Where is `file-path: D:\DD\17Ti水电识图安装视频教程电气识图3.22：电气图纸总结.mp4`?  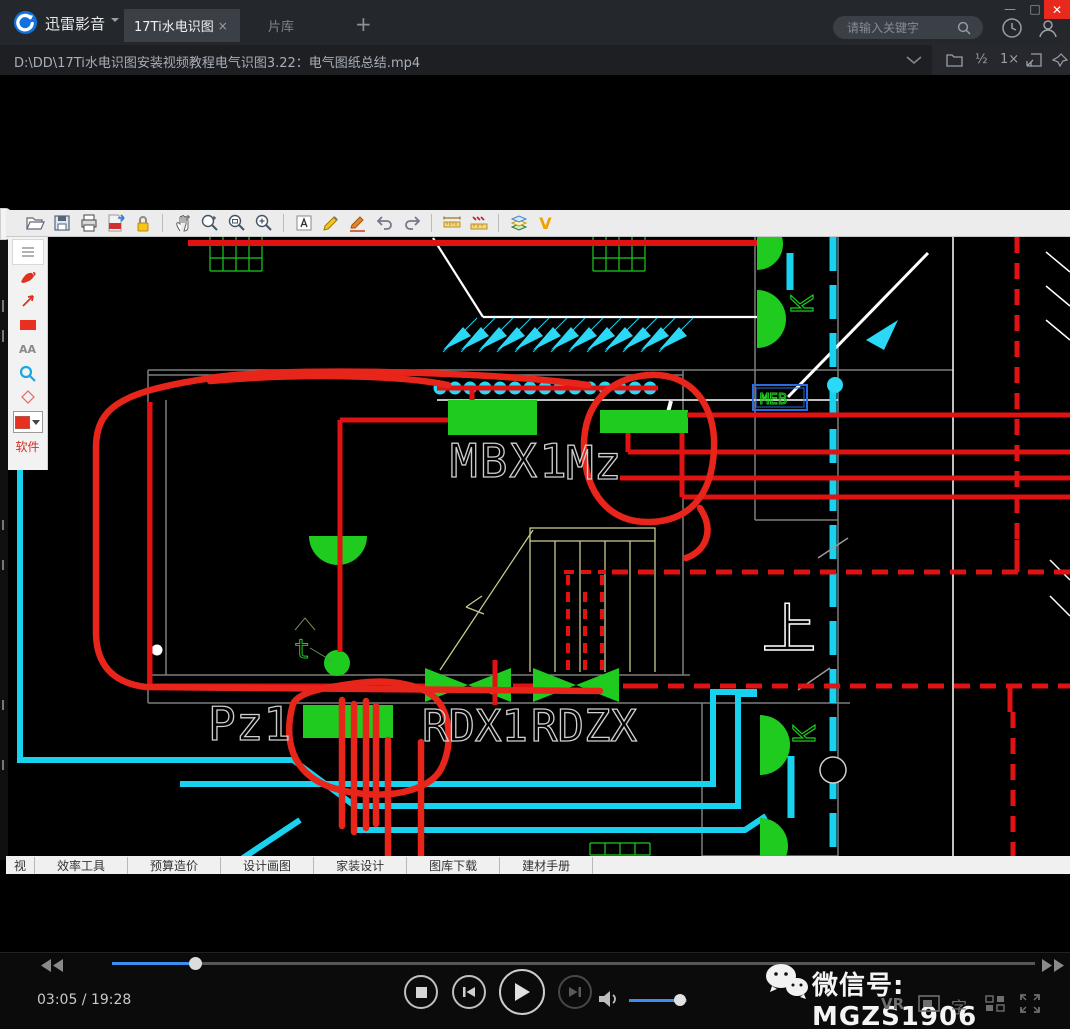
file-path: D:\DD\17Ti水电识图安装视频教程电气识图3.22：电气图纸总结.mp4 is located at coordinates (217, 63).